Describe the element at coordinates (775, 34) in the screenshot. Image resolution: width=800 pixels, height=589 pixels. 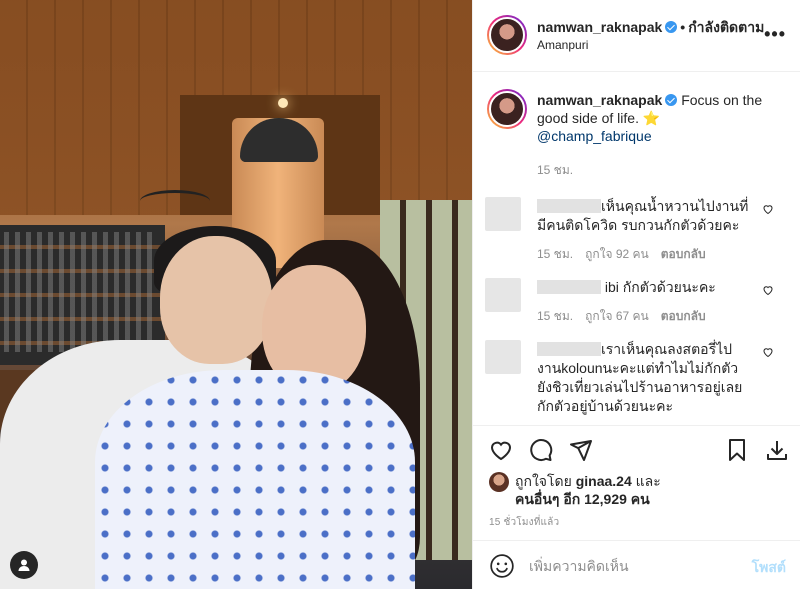
I see `more-options-button: •••` at that location.